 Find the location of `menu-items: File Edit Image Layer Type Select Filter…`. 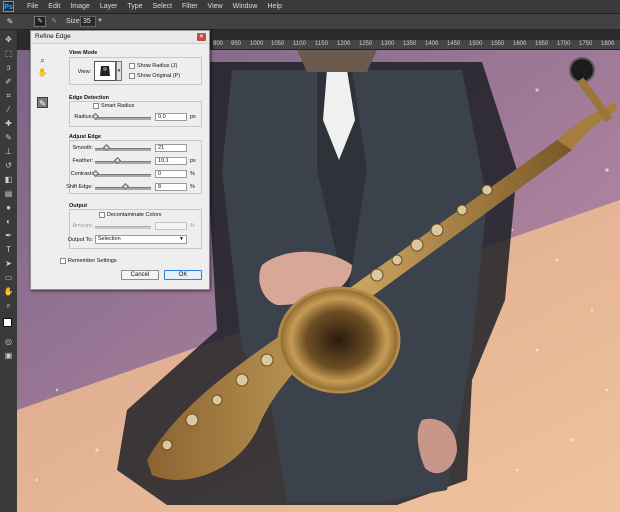

menu-items: File Edit Image Layer Type Select Filter… is located at coordinates (154, 6).